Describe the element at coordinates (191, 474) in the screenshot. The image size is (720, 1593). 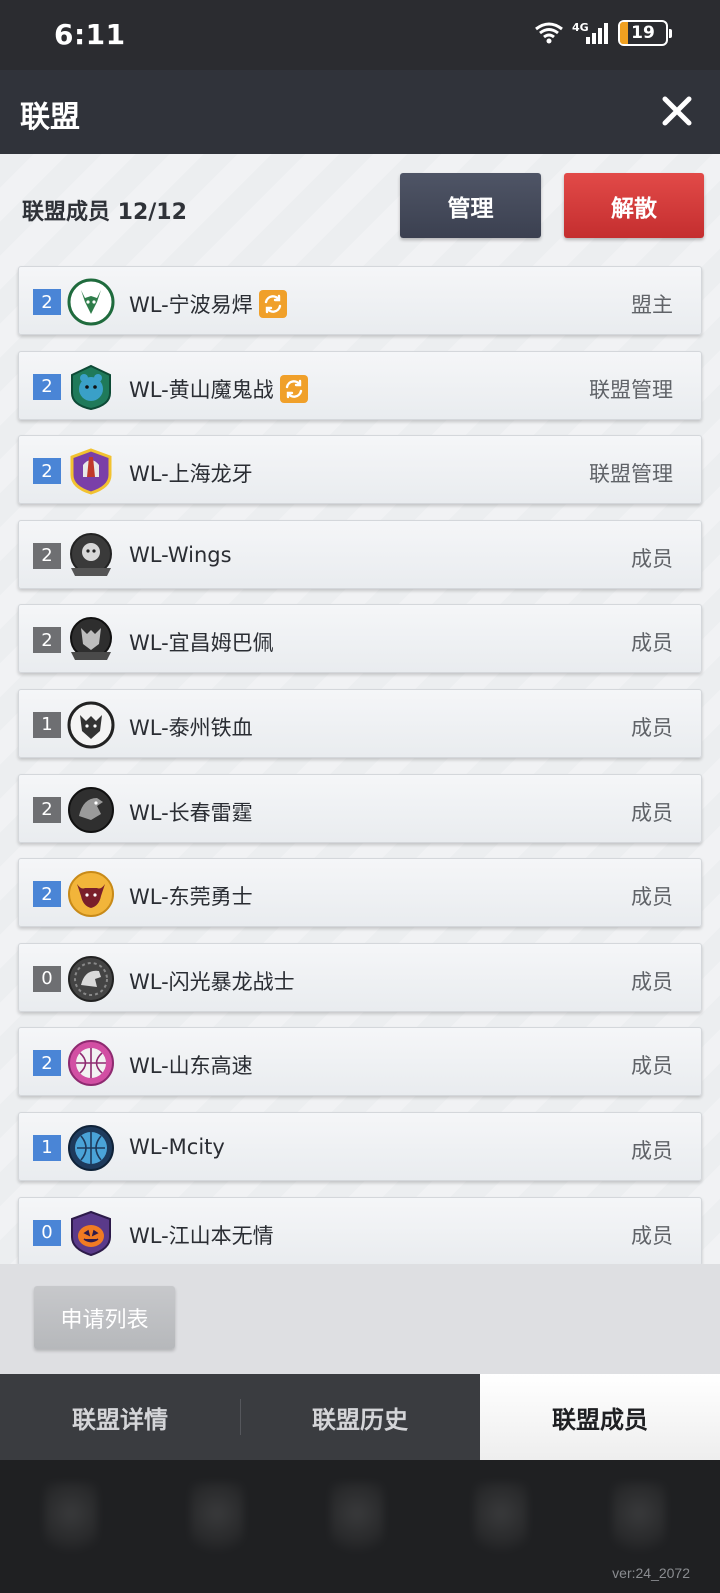
I see `team-name: WL-上海龙牙` at that location.